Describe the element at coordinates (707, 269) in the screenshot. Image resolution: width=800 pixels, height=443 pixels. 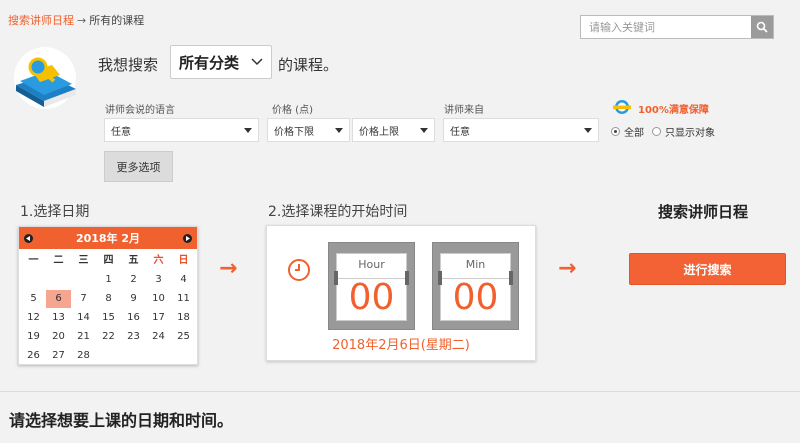
I see `search-go-button: 进行搜索` at that location.